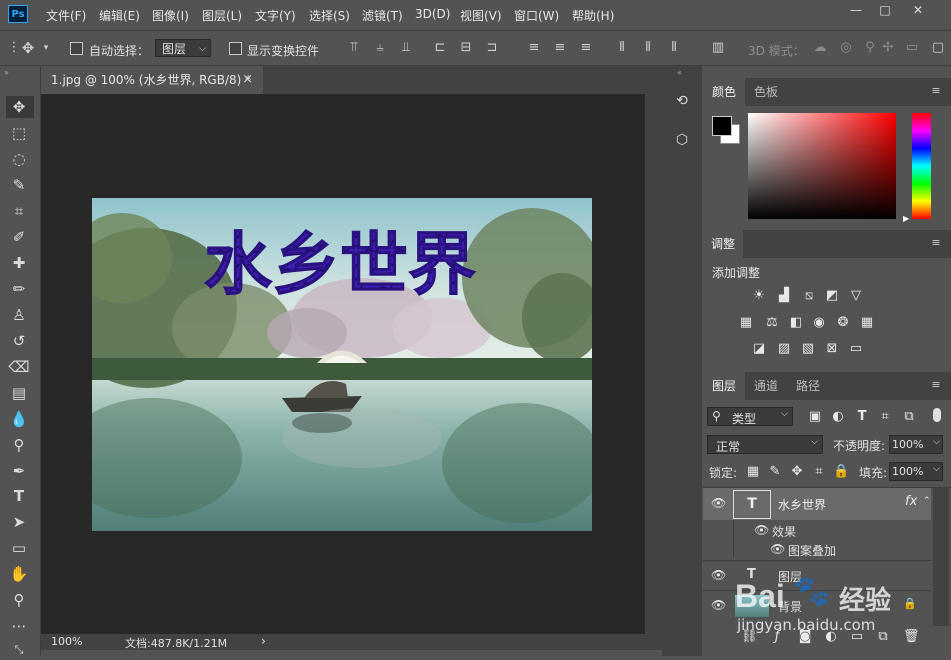 The width and height of the screenshot is (951, 660). What do you see at coordinates (857, 637) in the screenshot?
I see `new-group-icon: ▭` at bounding box center [857, 637].